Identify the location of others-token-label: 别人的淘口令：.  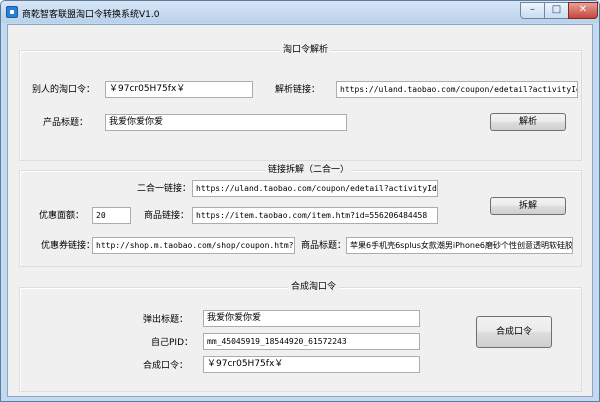
(64, 90).